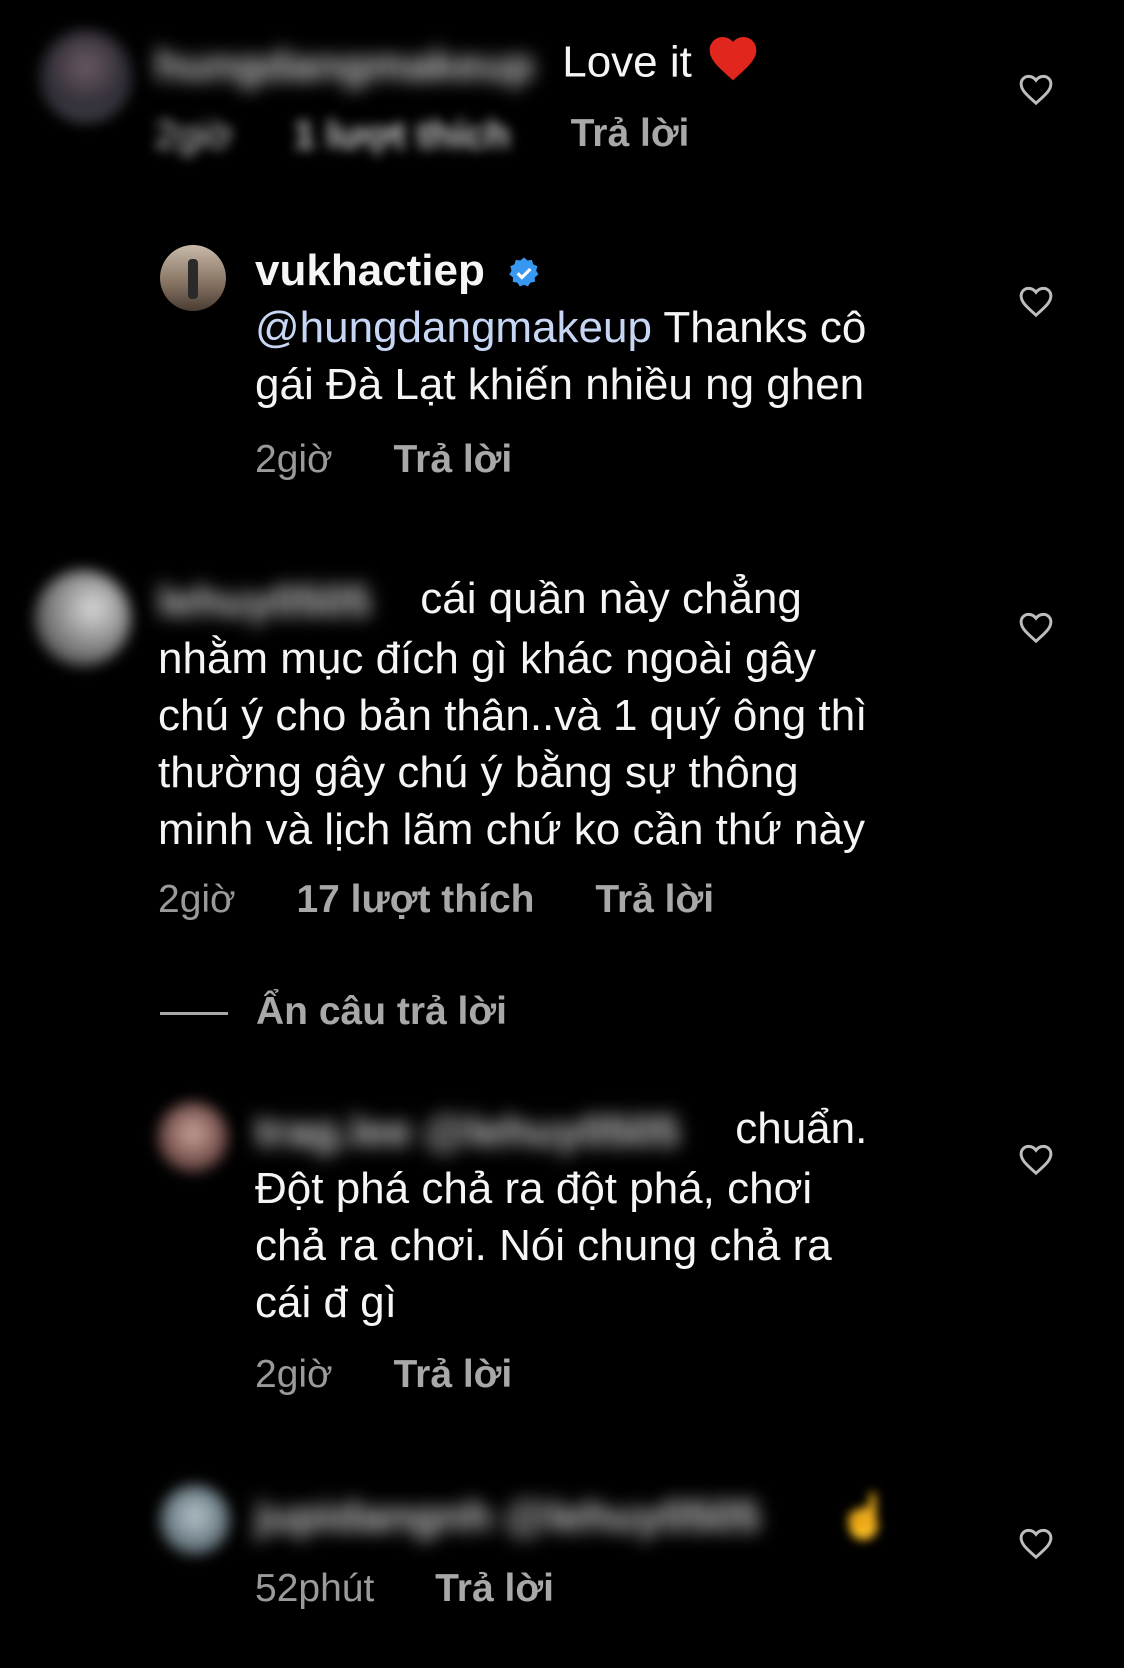  I want to click on comment-body-line: chuẩn., so click(801, 1128).